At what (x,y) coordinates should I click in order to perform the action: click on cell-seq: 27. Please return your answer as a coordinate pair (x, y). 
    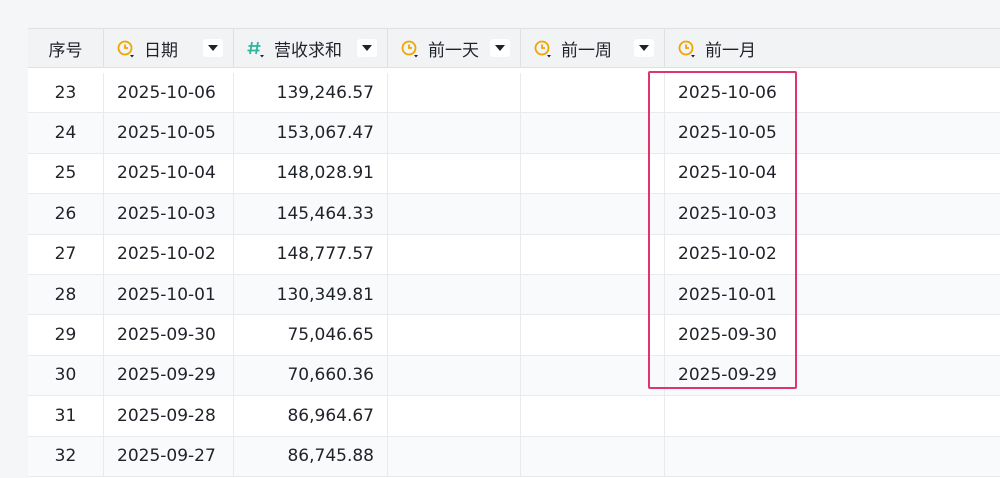
    Looking at the image, I should click on (66, 254).